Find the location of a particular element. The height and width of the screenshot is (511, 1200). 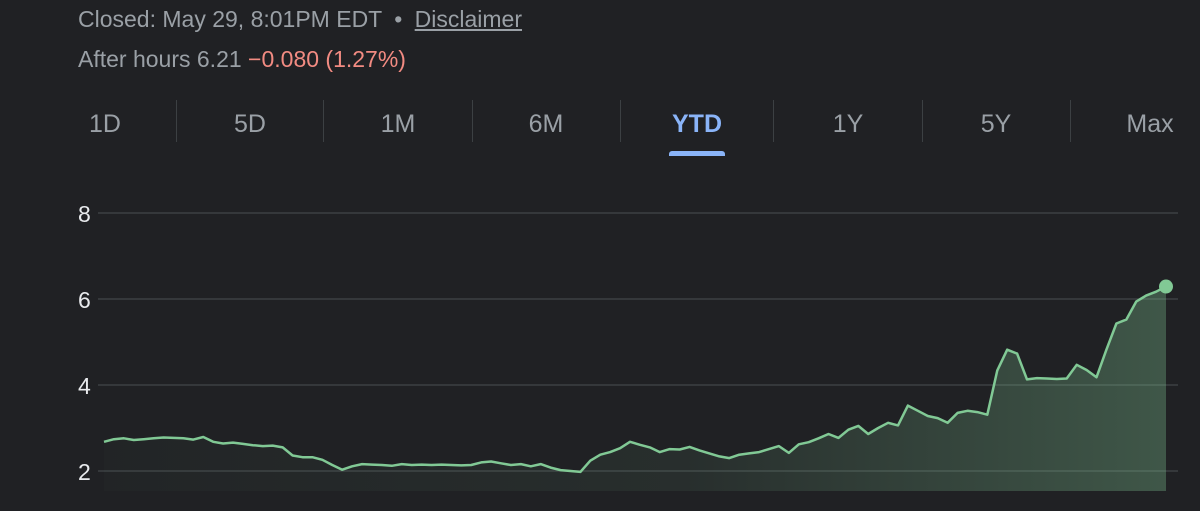

y-tick-label: 8 is located at coordinates (84, 214).